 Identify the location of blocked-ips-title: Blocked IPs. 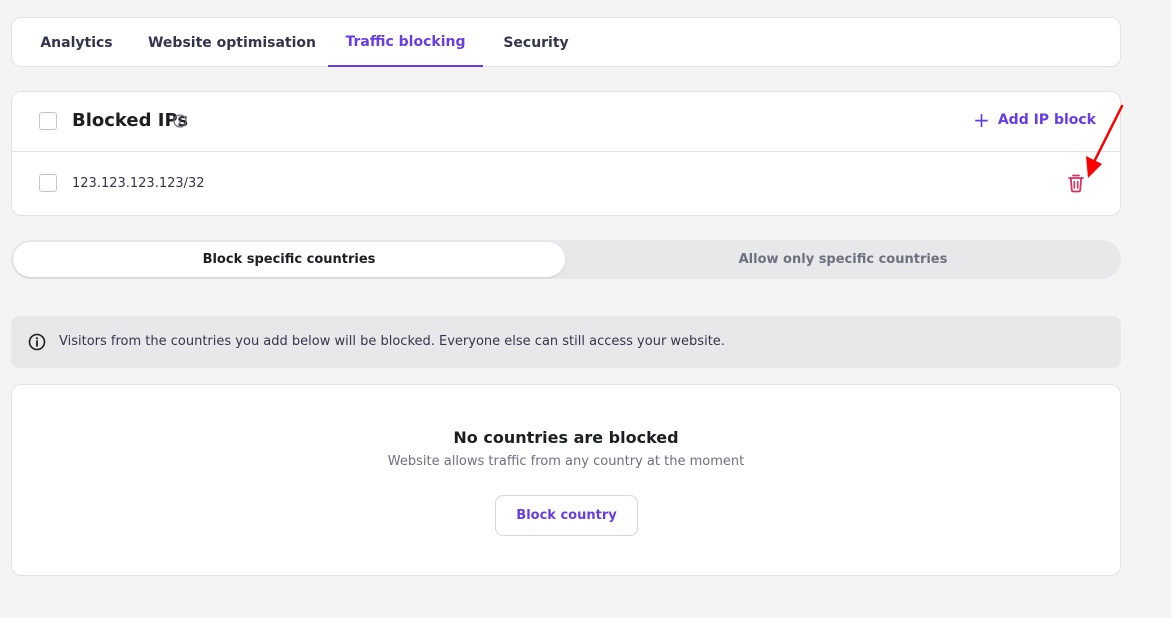
(130, 120).